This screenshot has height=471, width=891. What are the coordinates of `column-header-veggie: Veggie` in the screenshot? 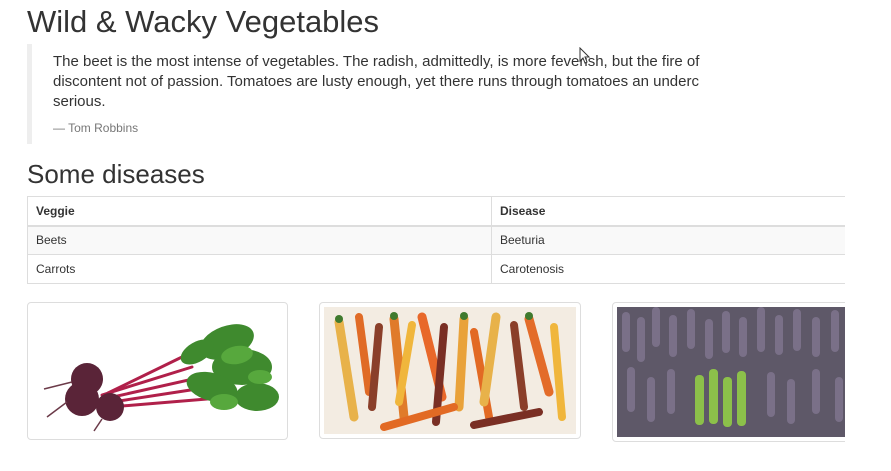 It's located at (259, 211).